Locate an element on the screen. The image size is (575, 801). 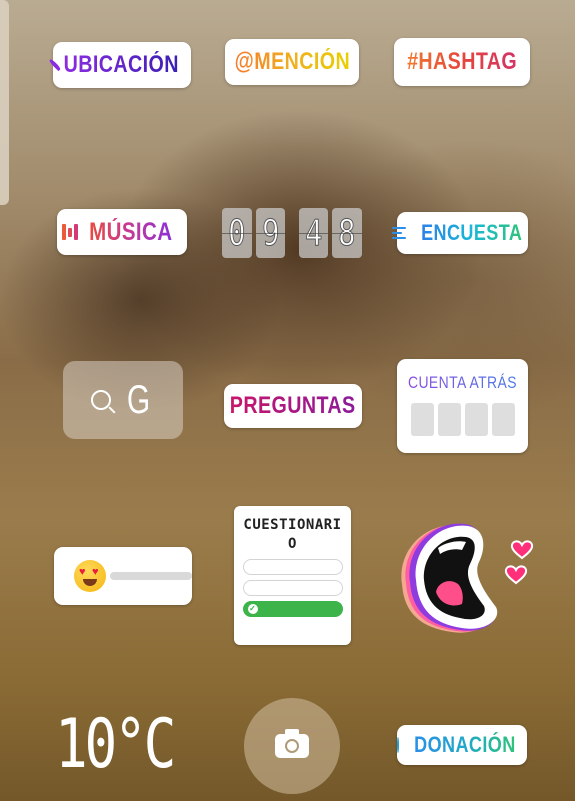
emoji-slider-sticker: ♥ ♥ is located at coordinates (123, 576).